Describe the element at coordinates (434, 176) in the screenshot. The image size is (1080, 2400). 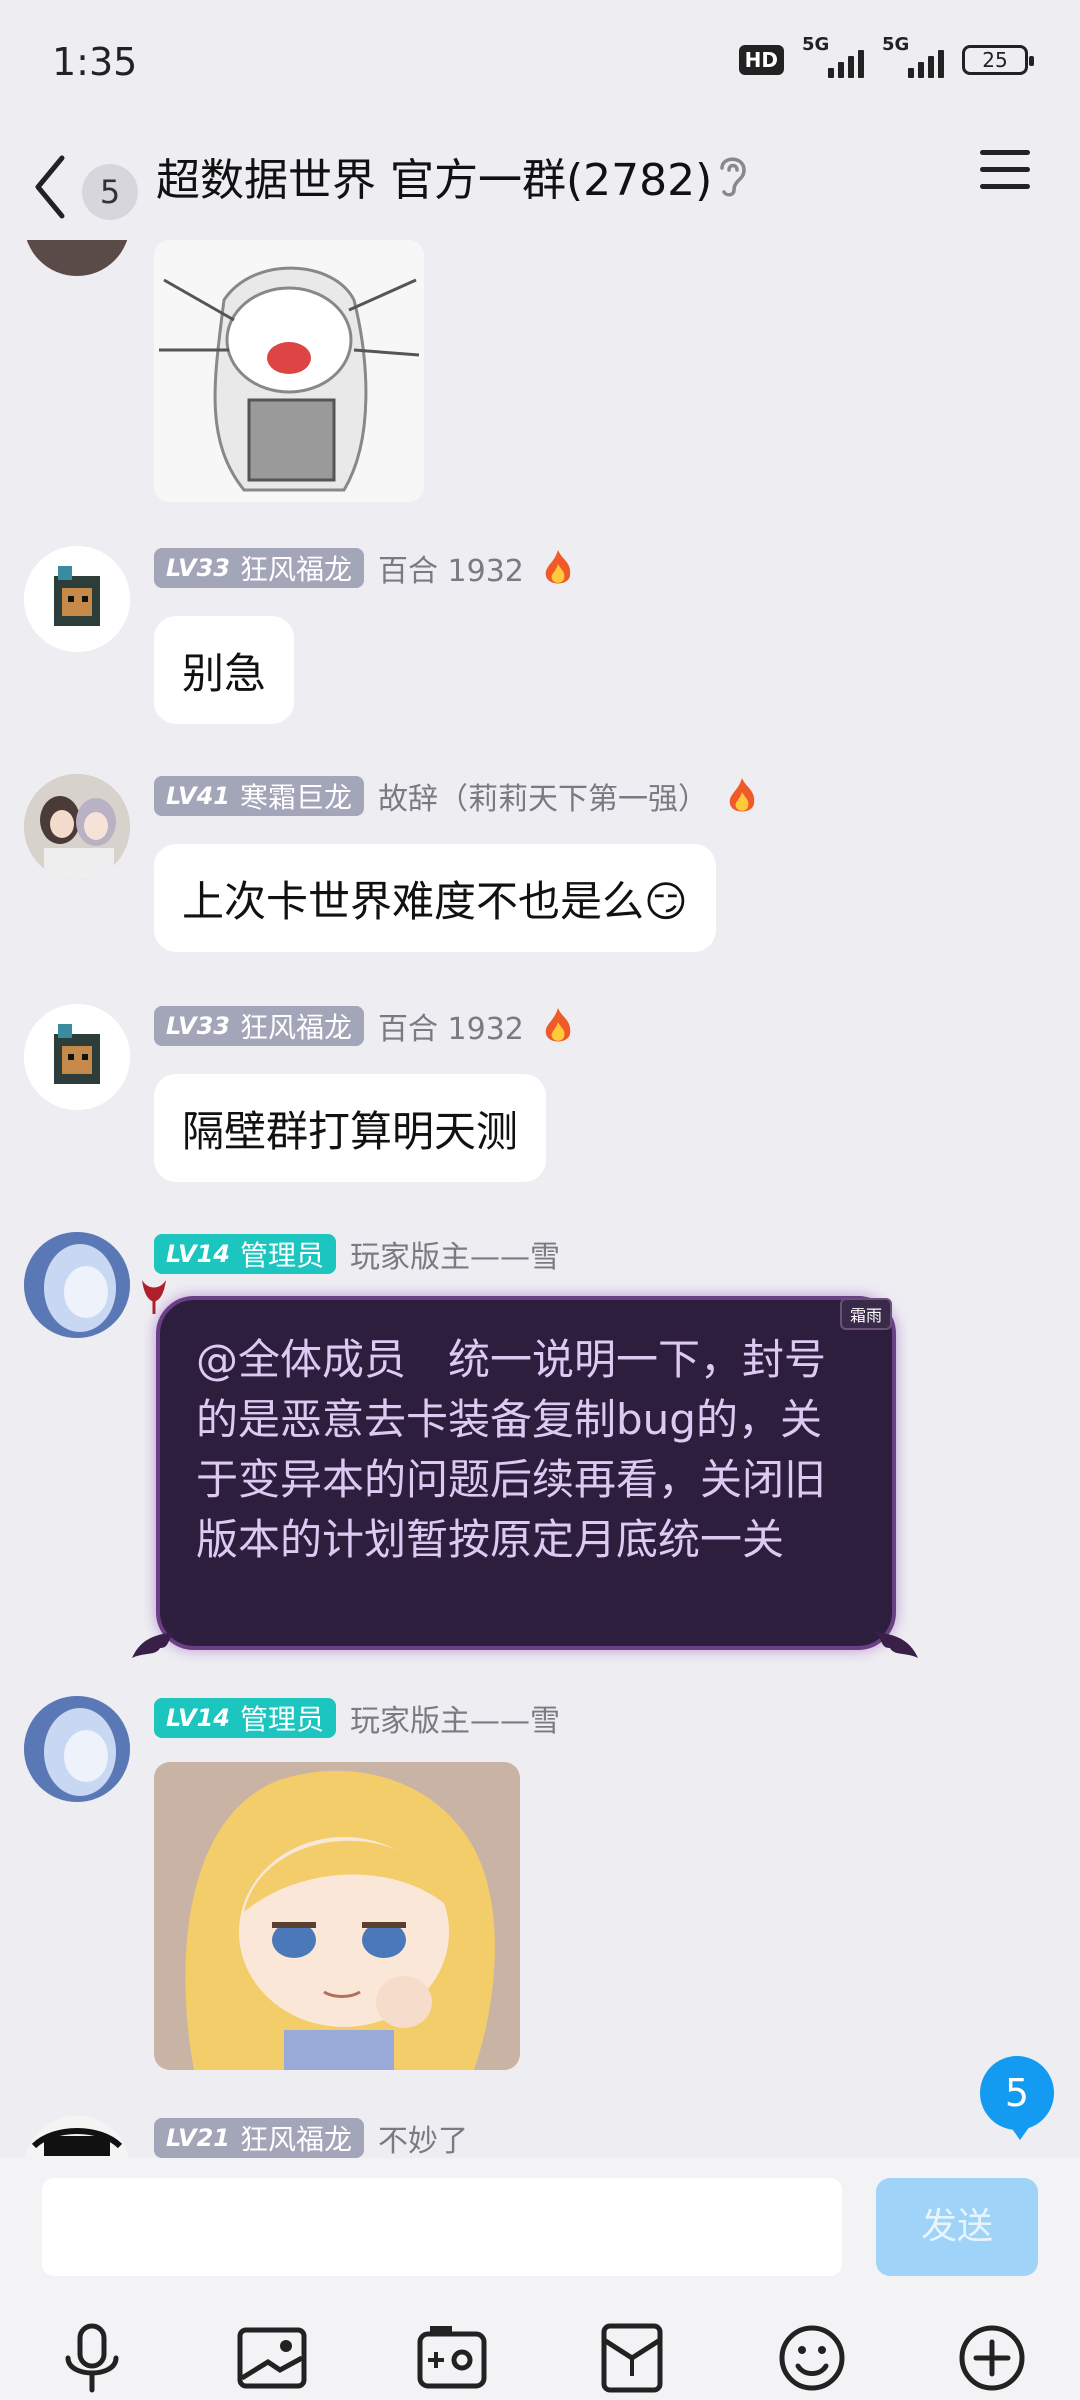
I see `chat-title: 超数据世界 官方一群(2782)` at that location.